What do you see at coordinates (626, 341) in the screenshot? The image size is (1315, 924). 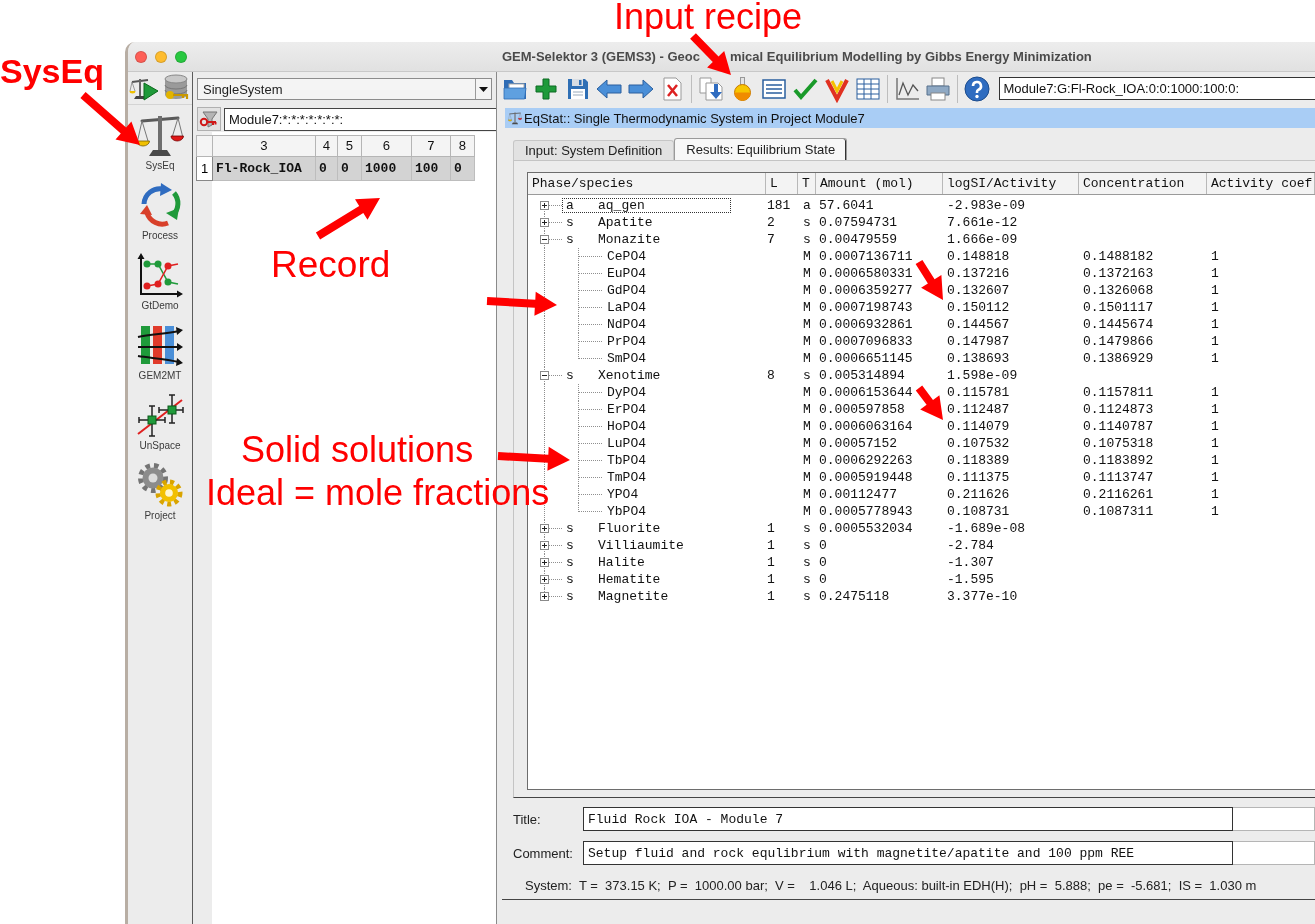 I see `species-name: PrPO4` at bounding box center [626, 341].